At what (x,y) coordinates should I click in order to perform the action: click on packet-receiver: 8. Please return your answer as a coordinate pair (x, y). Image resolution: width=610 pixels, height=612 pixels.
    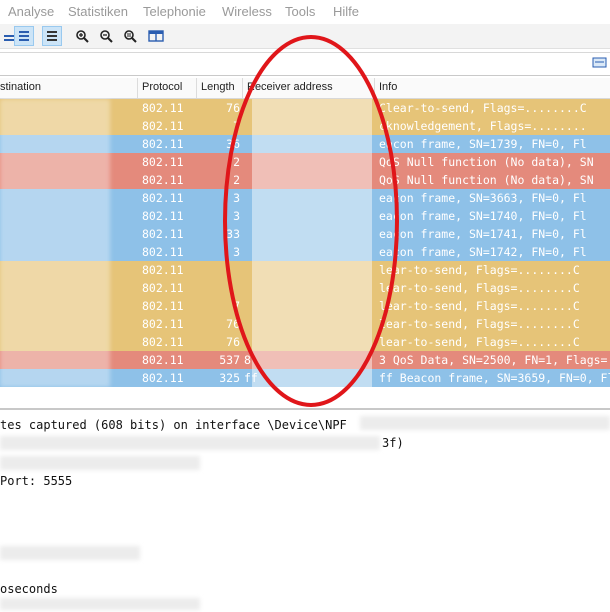
    Looking at the image, I should click on (247, 360).